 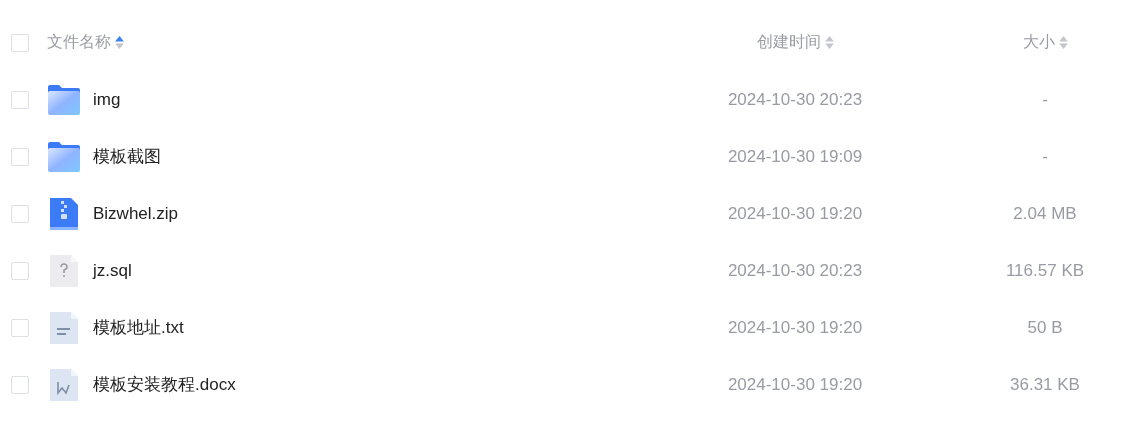 What do you see at coordinates (1045, 384) in the screenshot?
I see `file-size: 36.31 KB` at bounding box center [1045, 384].